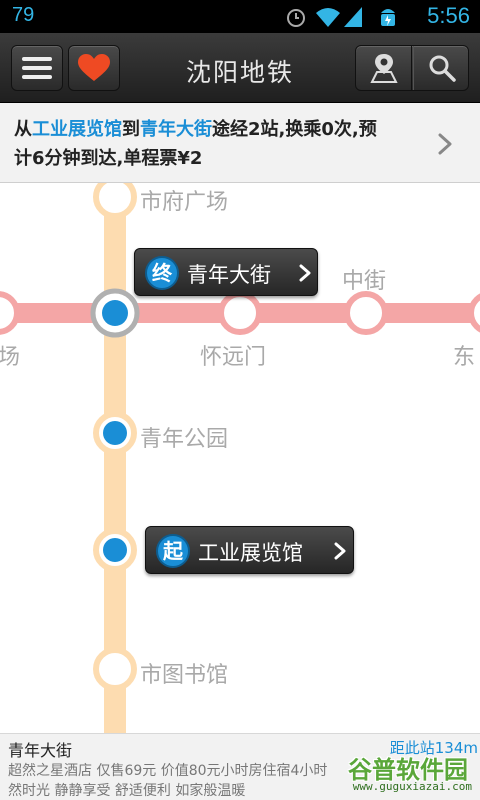  I want to click on search-icon, so click(442, 68).